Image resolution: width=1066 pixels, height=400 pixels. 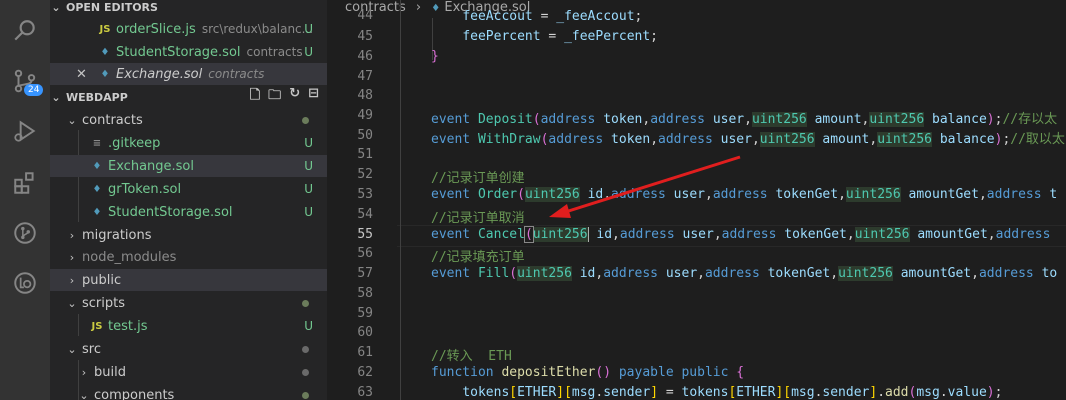 I want to click on line-number: 45, so click(x=365, y=36).